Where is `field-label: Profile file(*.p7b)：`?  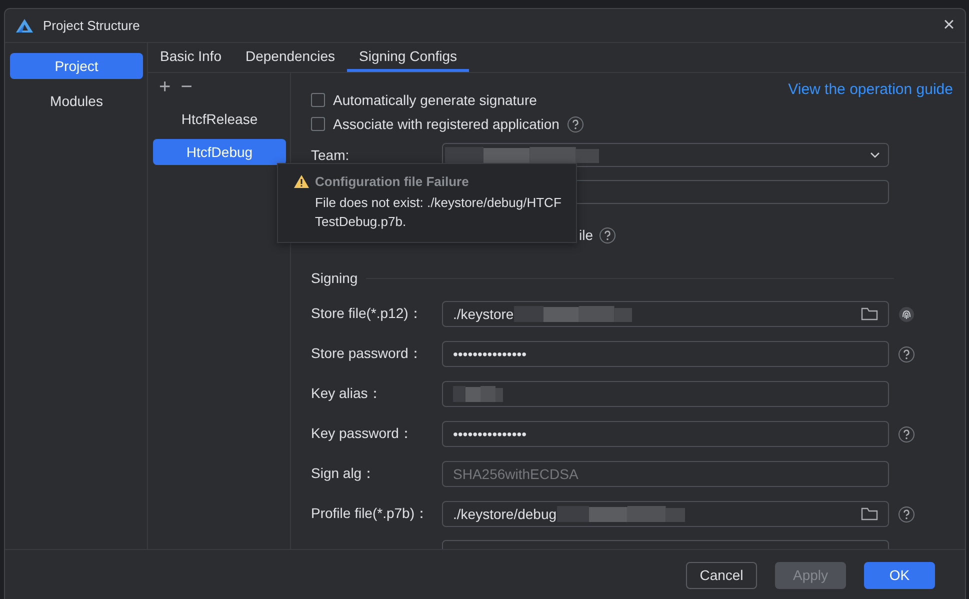
field-label: Profile file(*.p7b)： is located at coordinates (370, 514).